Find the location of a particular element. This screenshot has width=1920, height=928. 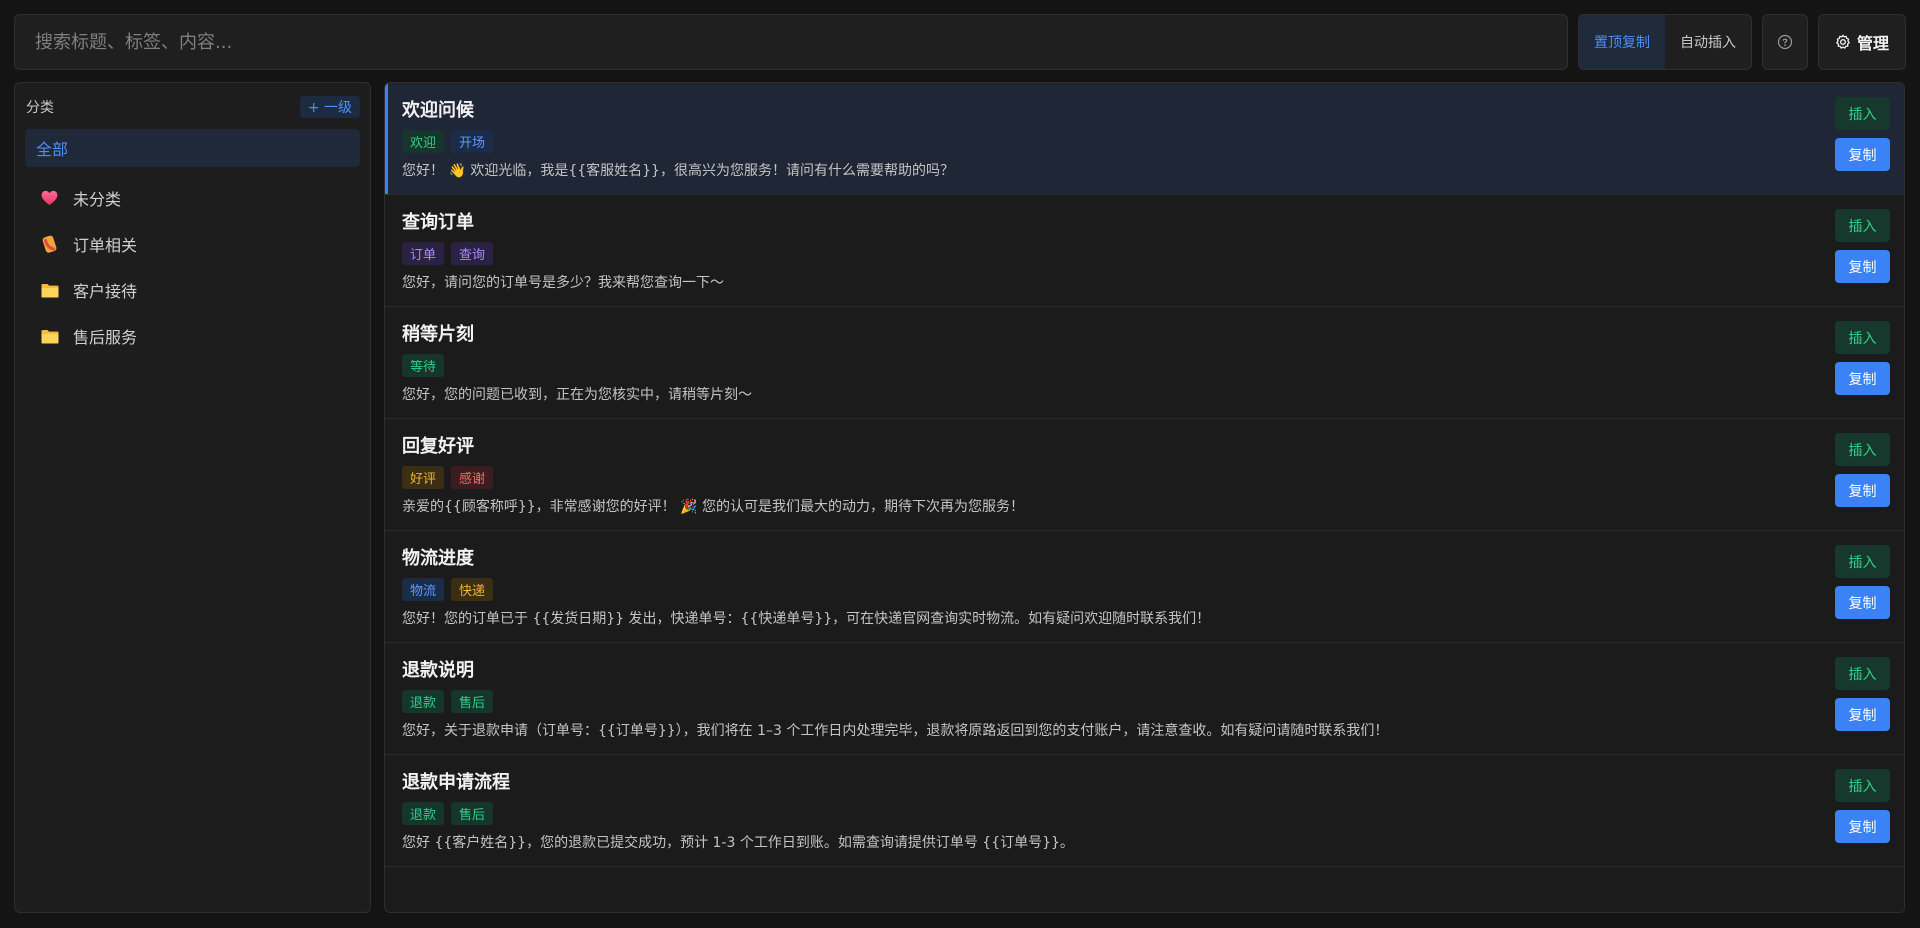

sidebar-item-label: 订单相关 is located at coordinates (105, 245).